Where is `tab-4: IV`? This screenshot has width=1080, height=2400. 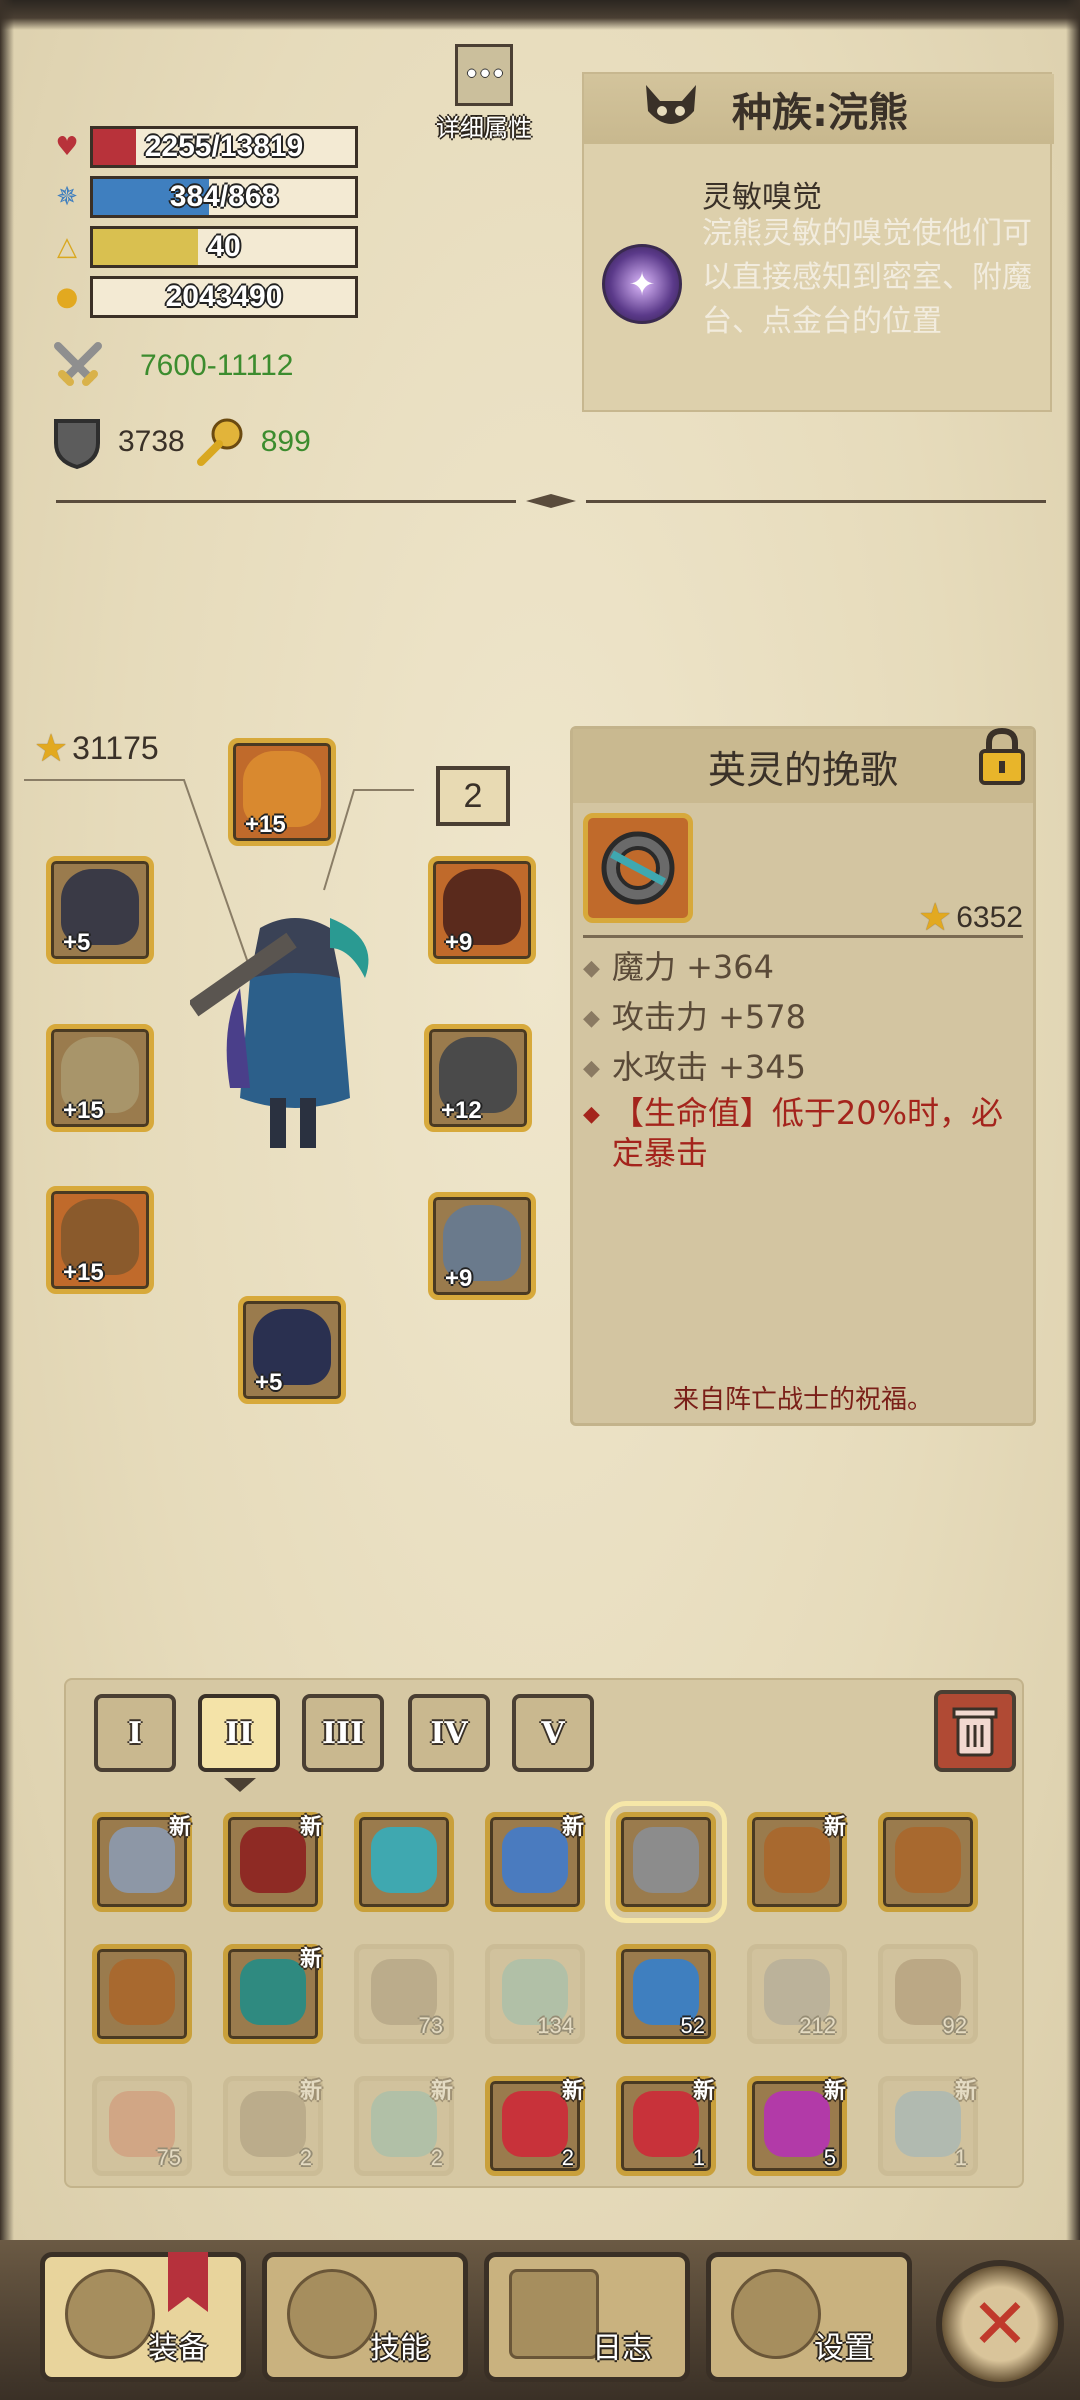 tab-4: IV is located at coordinates (449, 1733).